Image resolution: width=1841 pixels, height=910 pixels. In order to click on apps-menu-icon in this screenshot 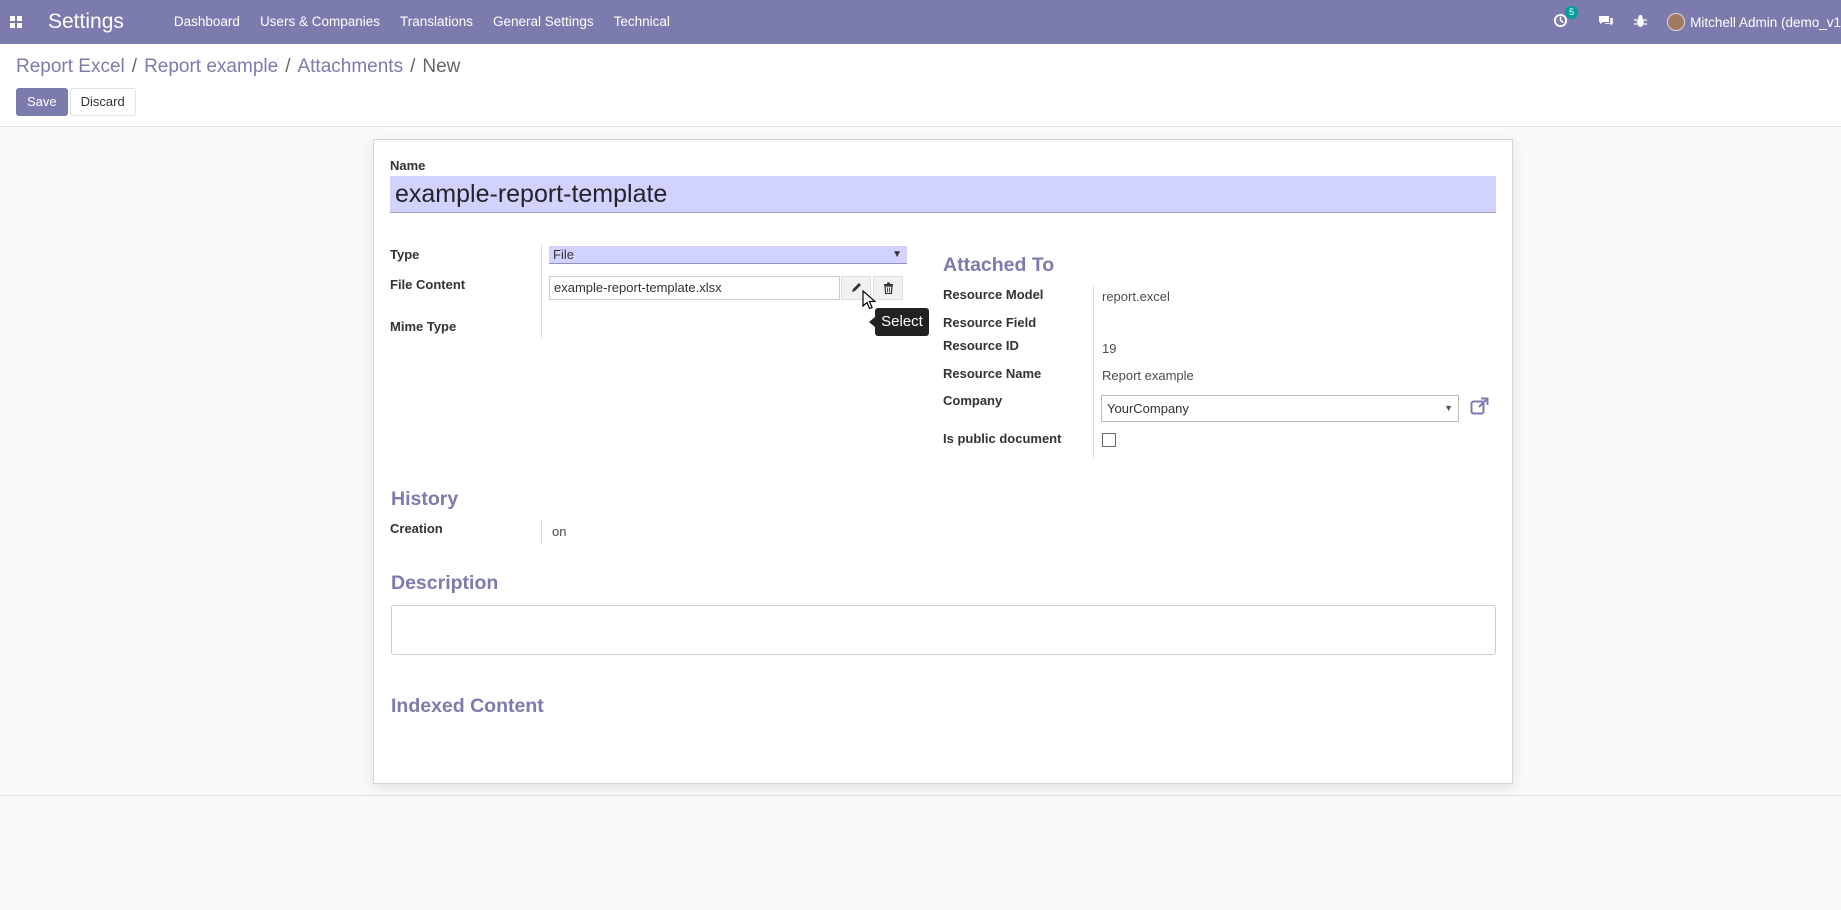, I will do `click(16, 22)`.